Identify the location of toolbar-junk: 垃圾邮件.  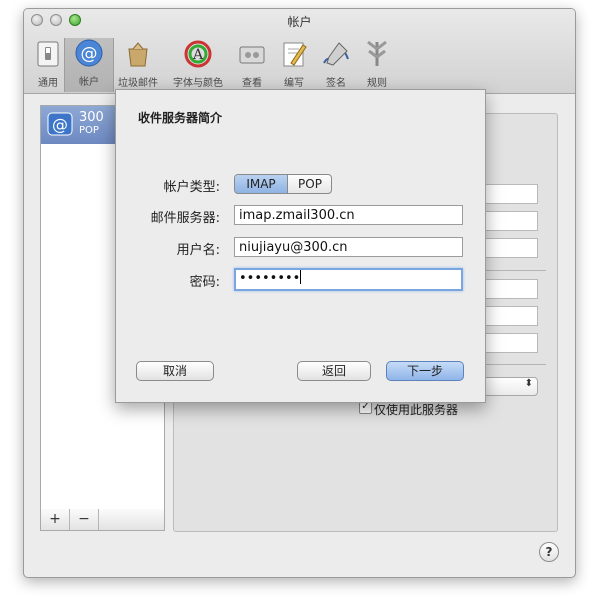
(138, 65).